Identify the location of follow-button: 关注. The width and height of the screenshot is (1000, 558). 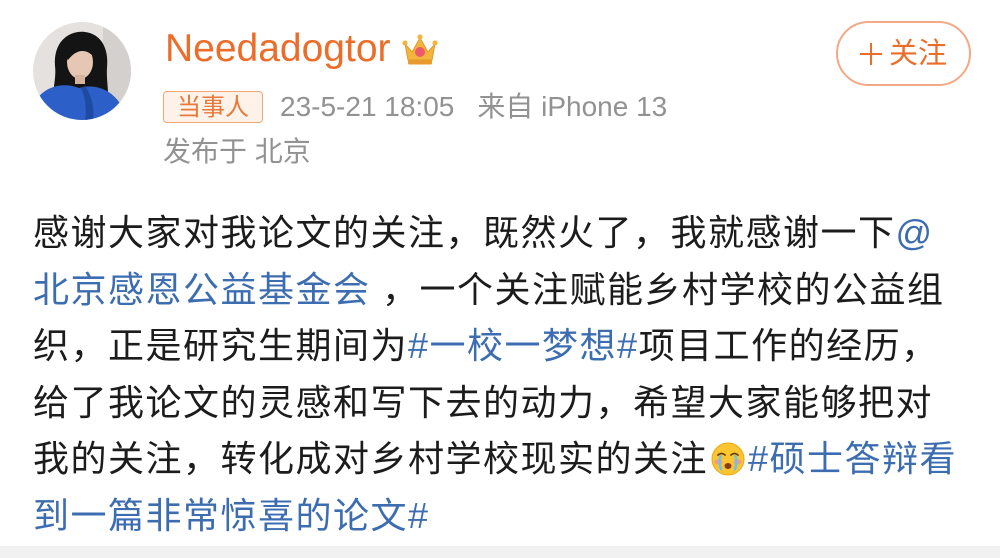
(903, 53).